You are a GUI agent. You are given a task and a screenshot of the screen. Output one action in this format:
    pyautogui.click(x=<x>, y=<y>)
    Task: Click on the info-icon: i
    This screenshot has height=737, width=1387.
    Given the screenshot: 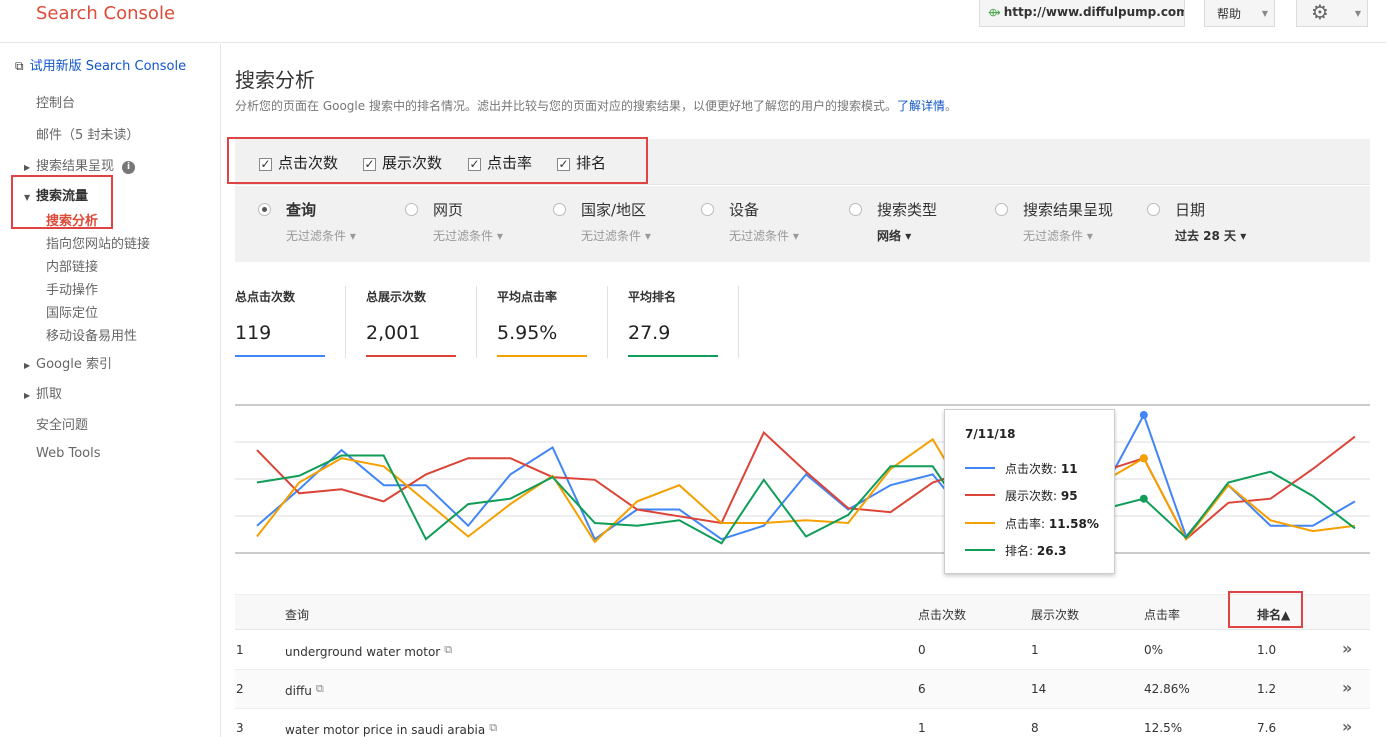 What is the action you would take?
    pyautogui.click(x=129, y=167)
    